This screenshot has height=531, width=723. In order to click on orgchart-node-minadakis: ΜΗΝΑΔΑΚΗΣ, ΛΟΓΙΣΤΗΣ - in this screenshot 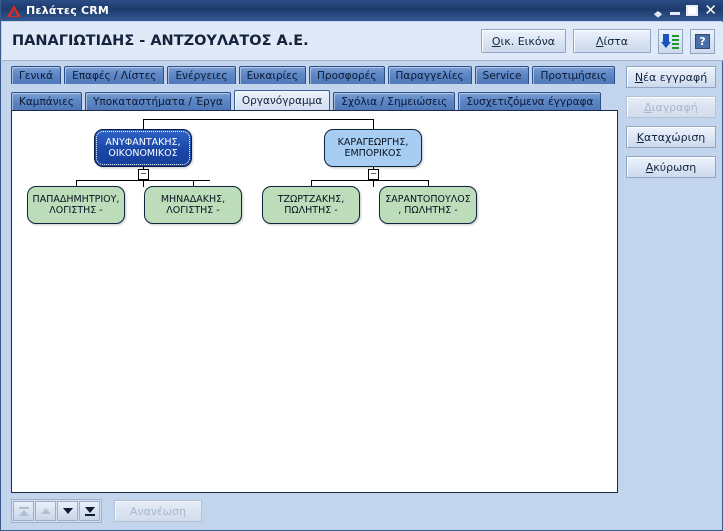, I will do `click(193, 205)`.